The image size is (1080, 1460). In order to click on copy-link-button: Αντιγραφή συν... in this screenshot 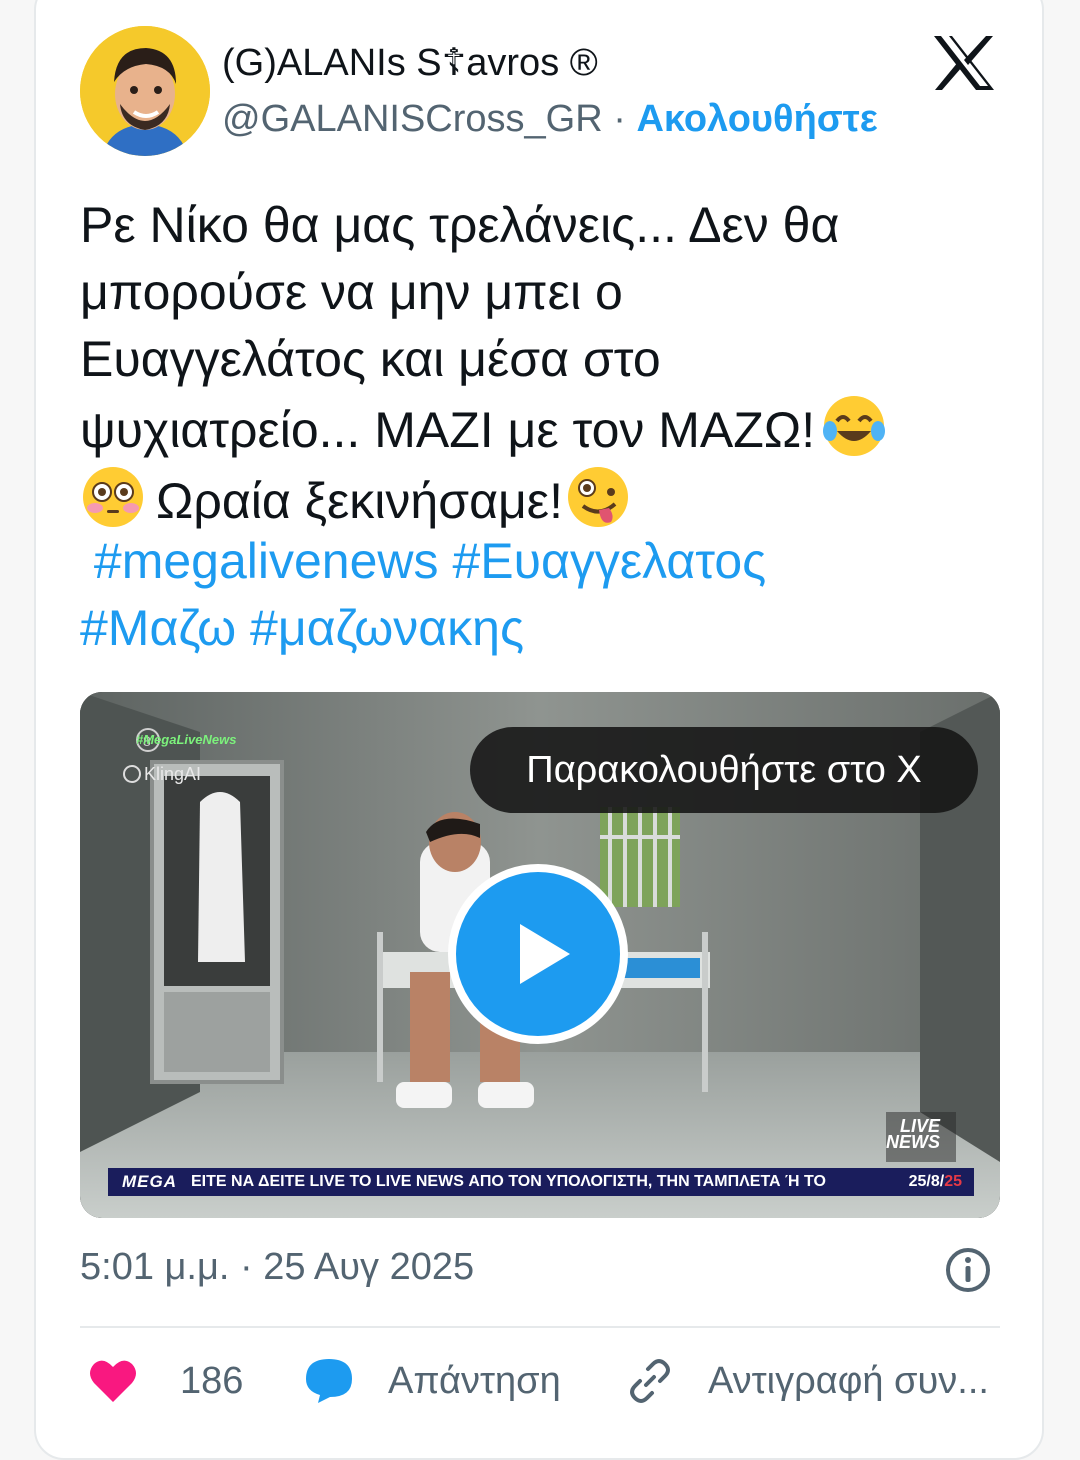, I will do `click(807, 1381)`.